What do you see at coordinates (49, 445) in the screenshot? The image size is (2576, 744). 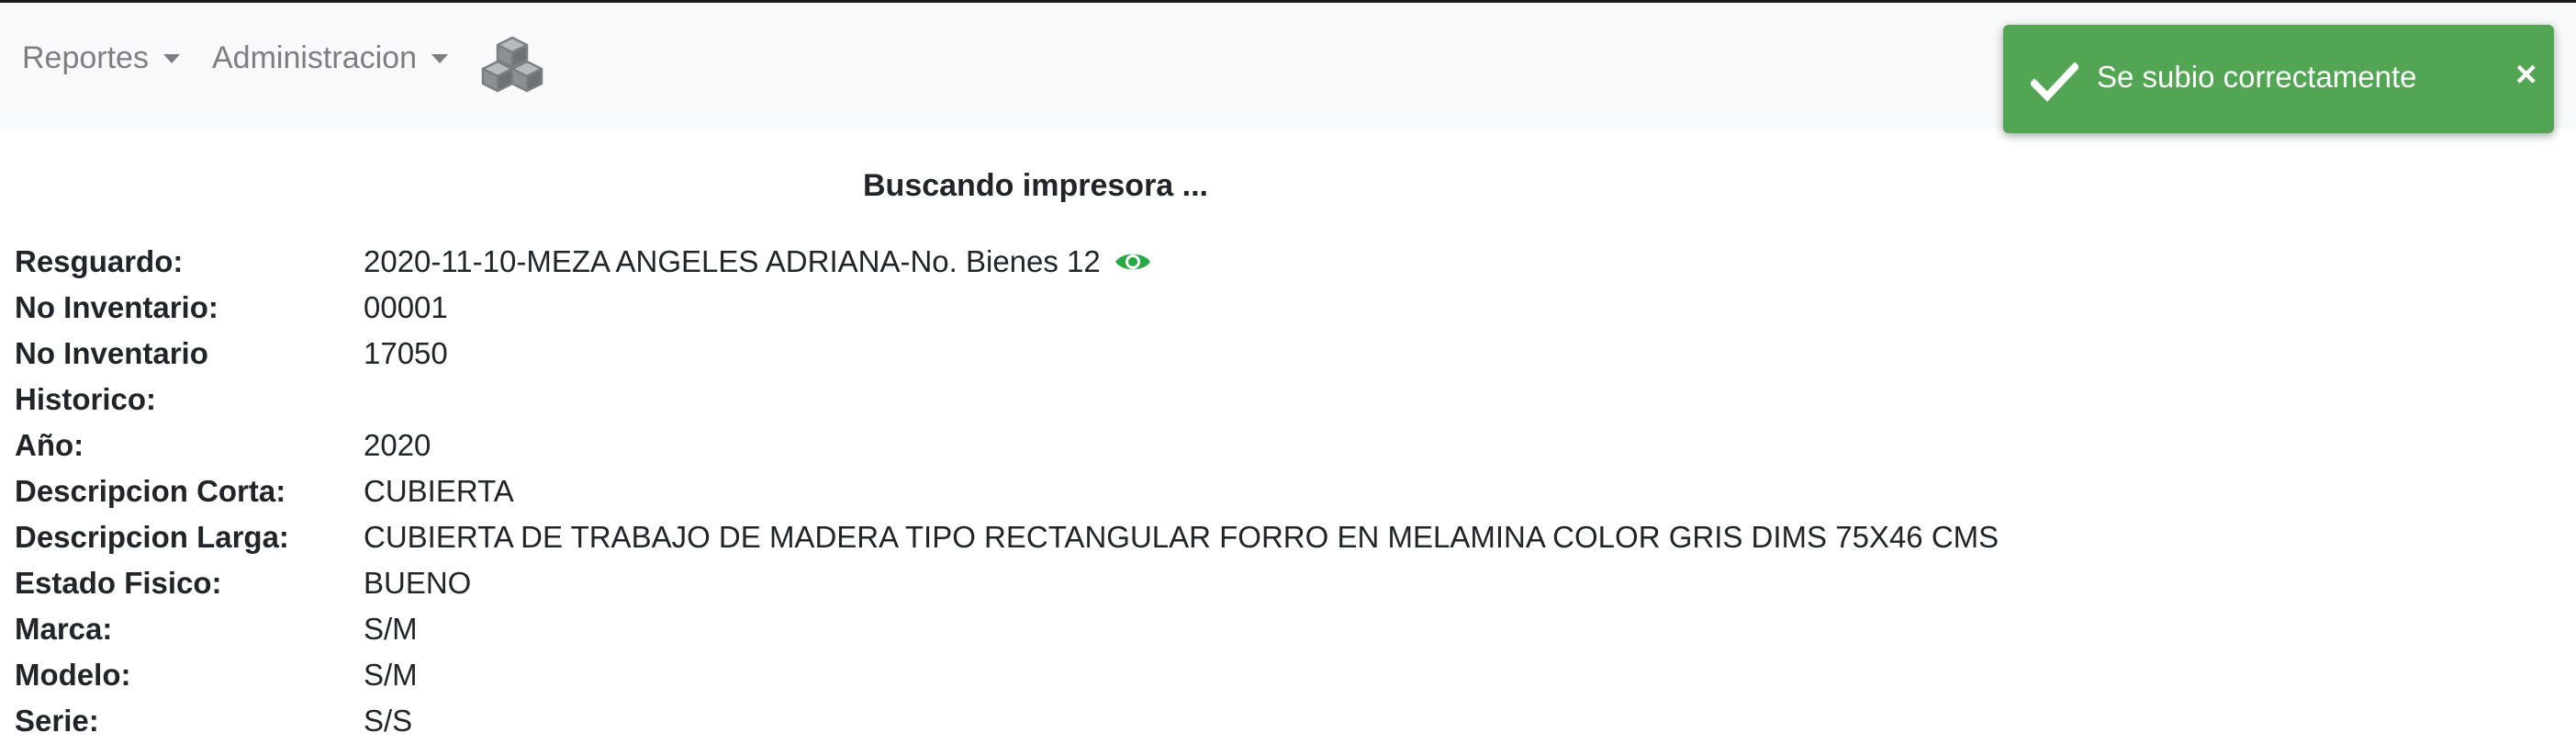 I see `detail-label: Año:` at bounding box center [49, 445].